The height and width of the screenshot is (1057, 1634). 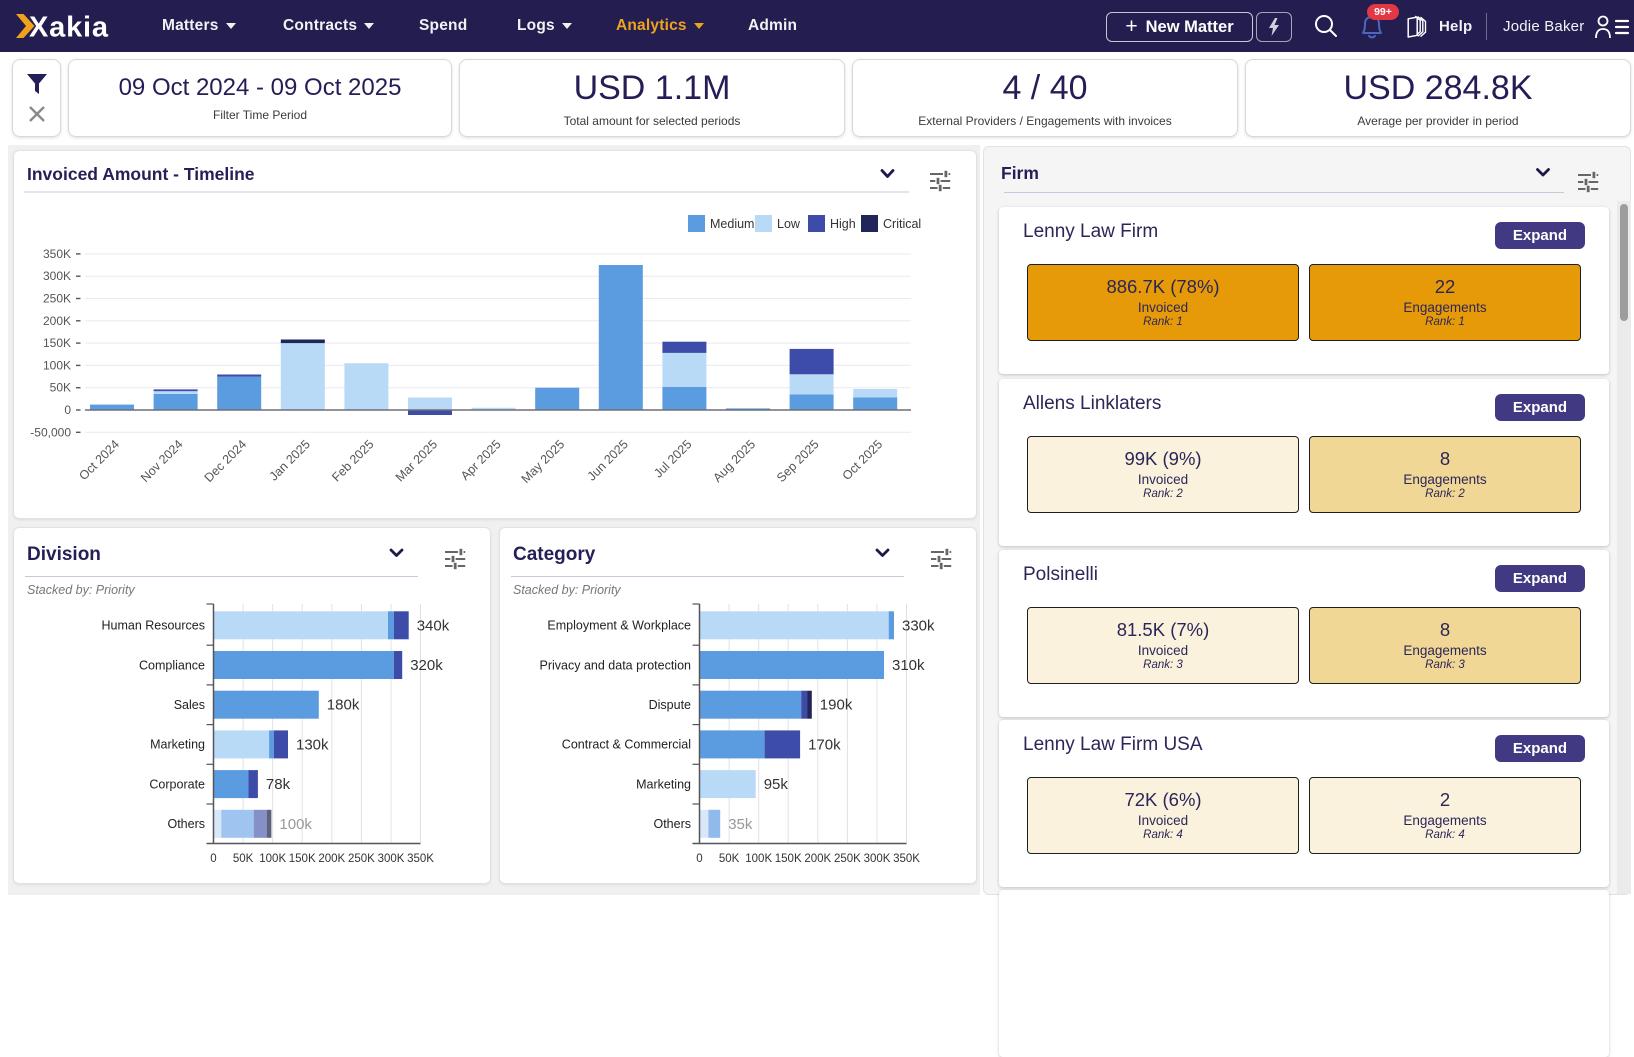 What do you see at coordinates (918, 625) in the screenshot?
I see `svg-text: 330k` at bounding box center [918, 625].